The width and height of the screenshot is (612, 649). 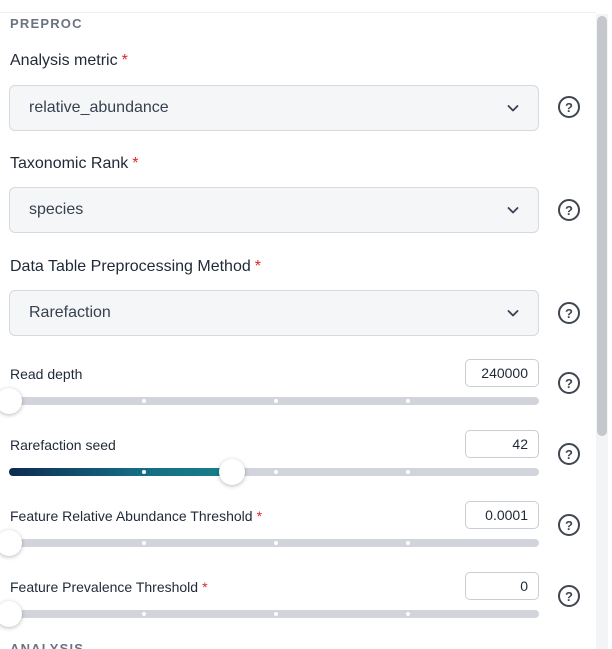 I want to click on feature-rel-abundance-label-text: Feature Relative Abundance Threshold, so click(x=131, y=516).